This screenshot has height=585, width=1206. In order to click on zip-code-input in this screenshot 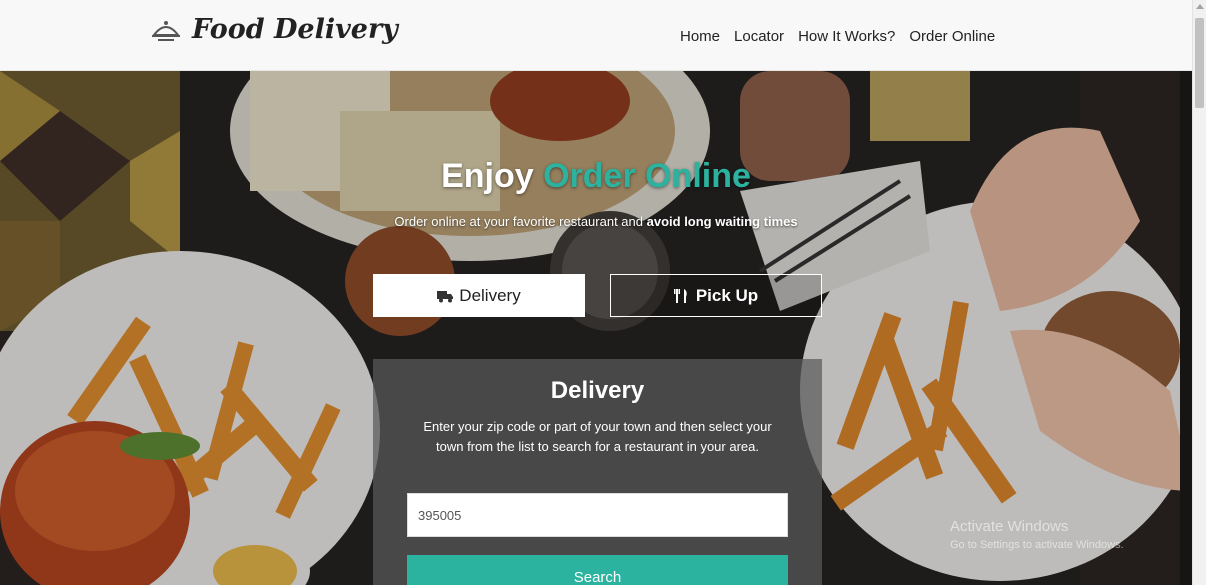, I will do `click(597, 515)`.